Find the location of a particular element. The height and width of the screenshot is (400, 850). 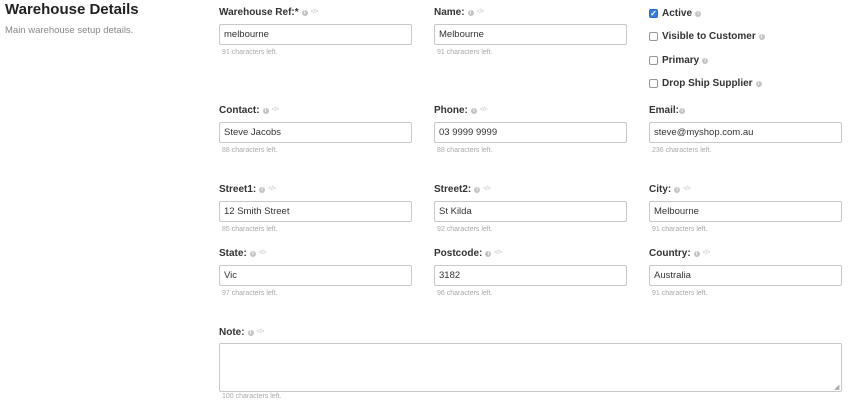

name-input is located at coordinates (530, 34).